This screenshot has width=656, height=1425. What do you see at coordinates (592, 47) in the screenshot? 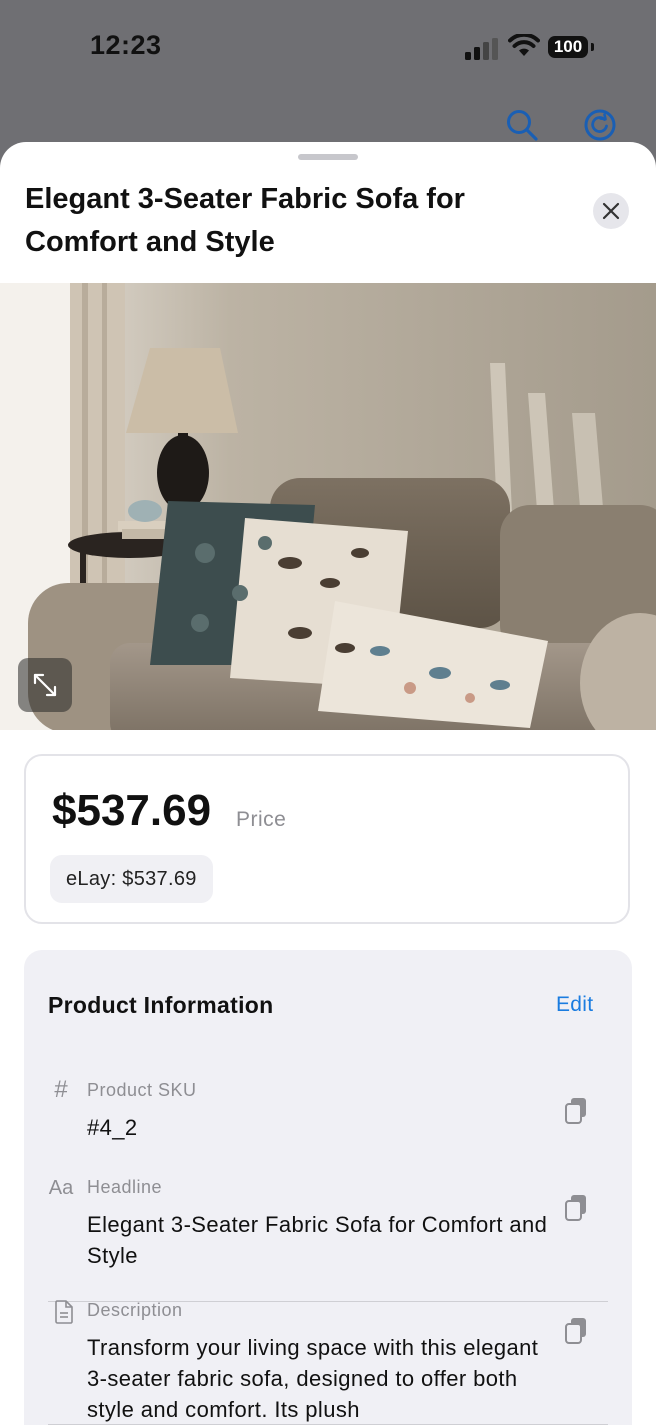
I see `battery-tip` at bounding box center [592, 47].